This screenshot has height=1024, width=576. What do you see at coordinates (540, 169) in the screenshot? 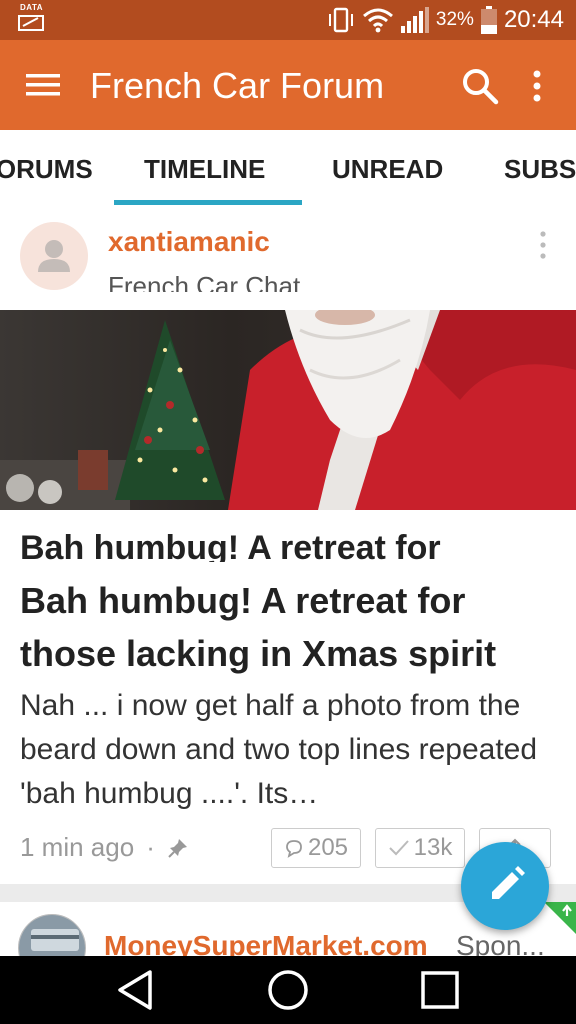
I see `tab-subs: SUBS` at bounding box center [540, 169].